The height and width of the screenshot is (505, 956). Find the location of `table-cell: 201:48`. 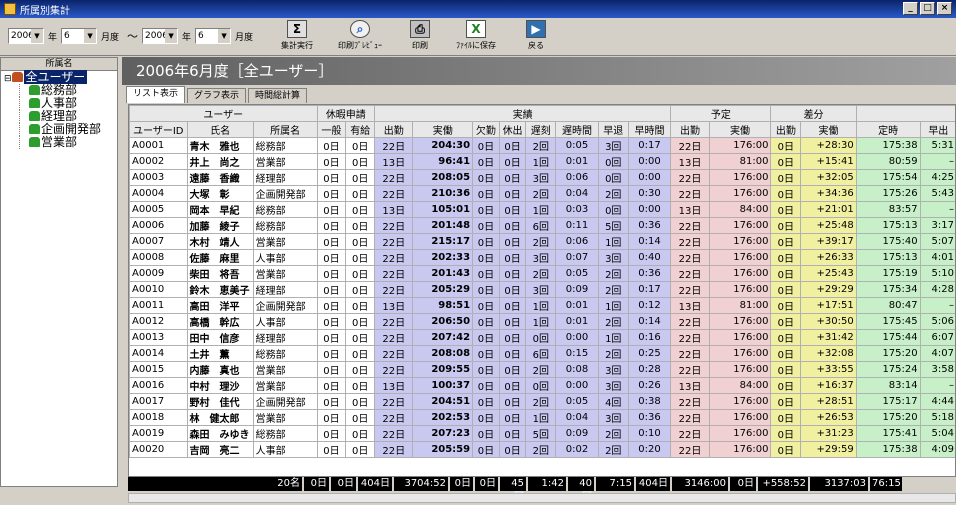

table-cell: 201:48 is located at coordinates (443, 226).